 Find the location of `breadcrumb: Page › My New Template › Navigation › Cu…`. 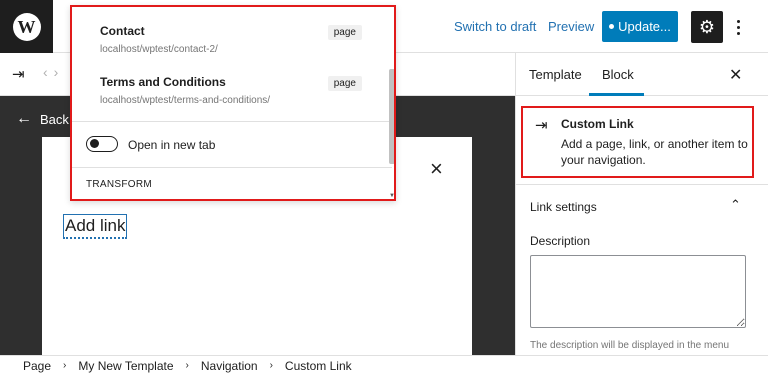

breadcrumb: Page › My New Template › Navigation › Cu… is located at coordinates (384, 365).